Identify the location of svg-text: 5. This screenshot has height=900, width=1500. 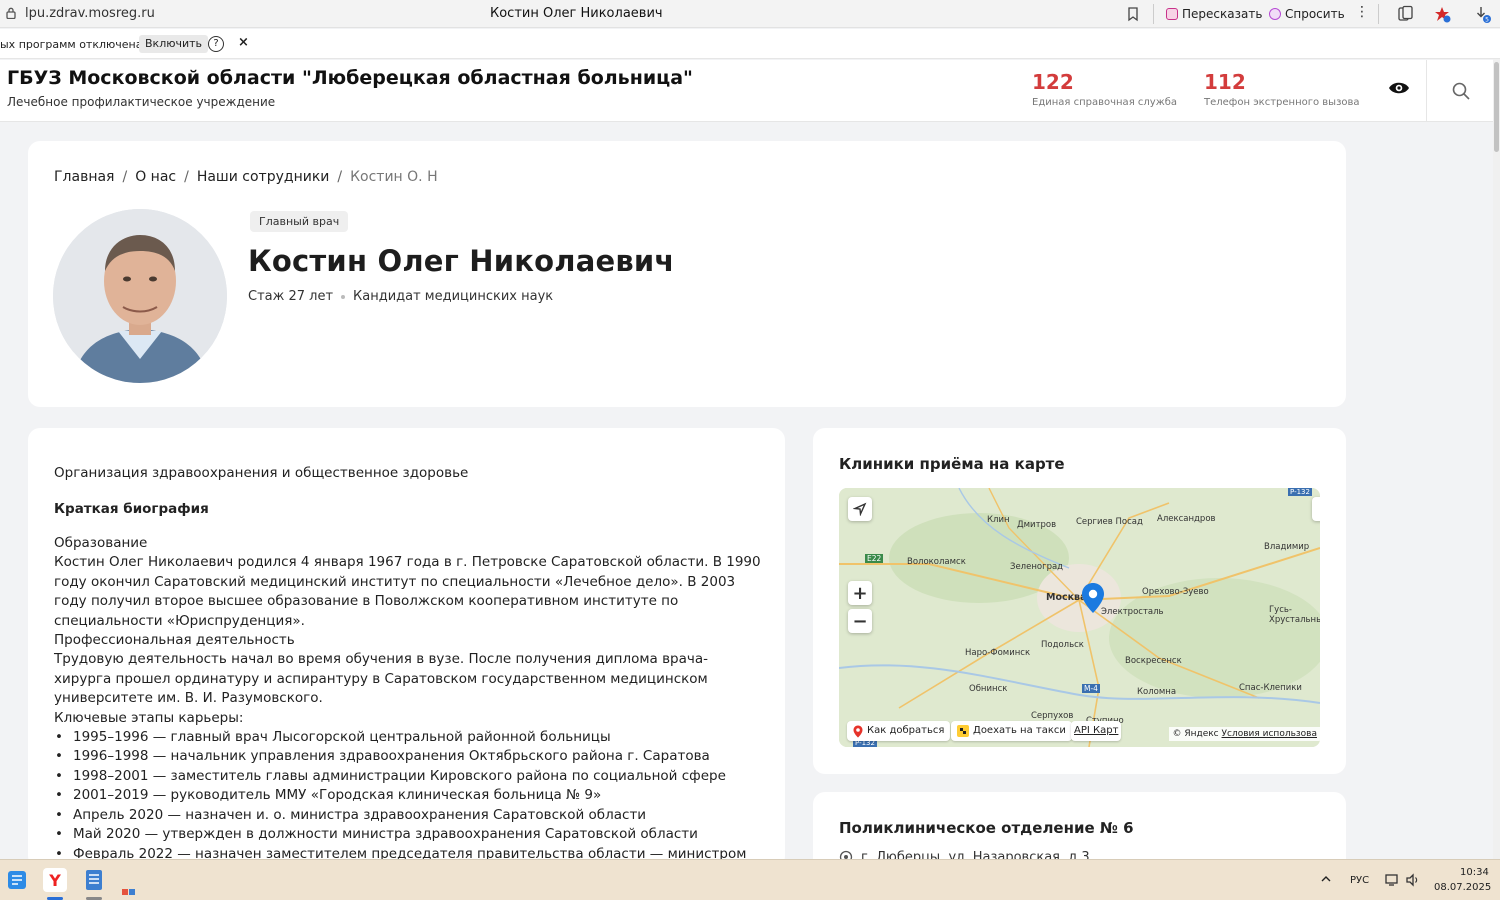
(1487, 19).